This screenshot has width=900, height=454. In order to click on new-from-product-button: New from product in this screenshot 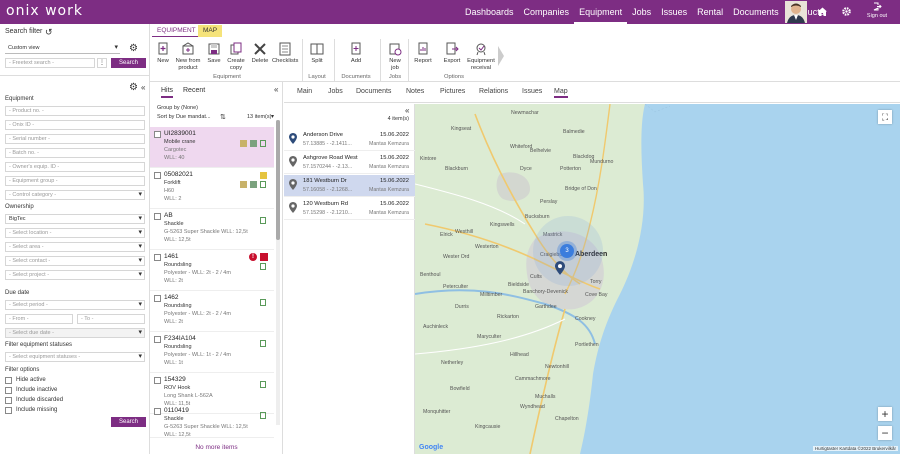, I will do `click(188, 56)`.